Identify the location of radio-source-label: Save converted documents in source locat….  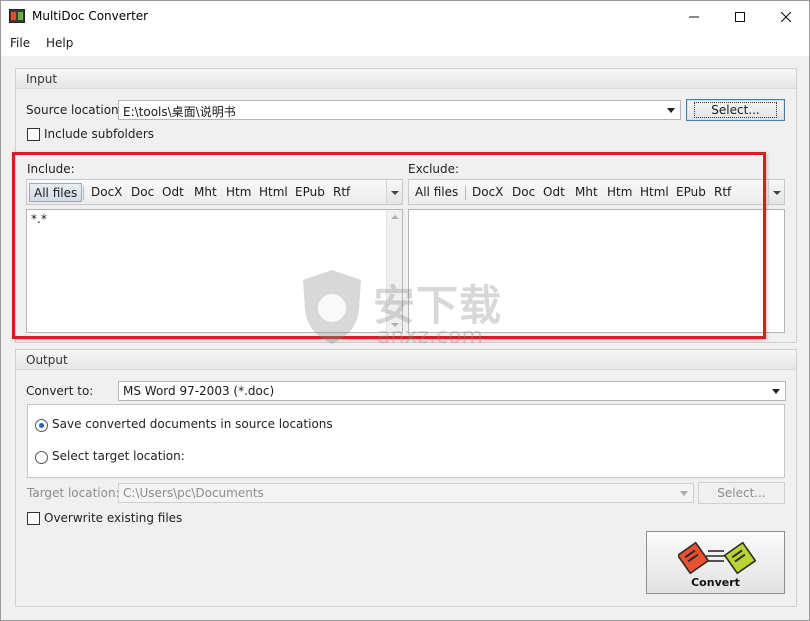
(192, 424).